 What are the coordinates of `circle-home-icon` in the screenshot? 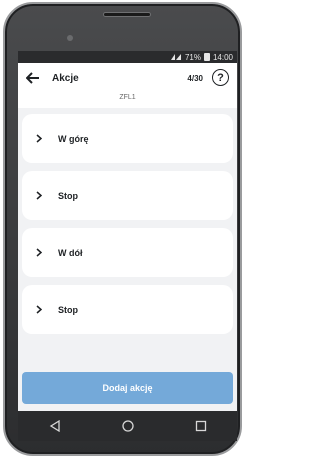 It's located at (127, 426).